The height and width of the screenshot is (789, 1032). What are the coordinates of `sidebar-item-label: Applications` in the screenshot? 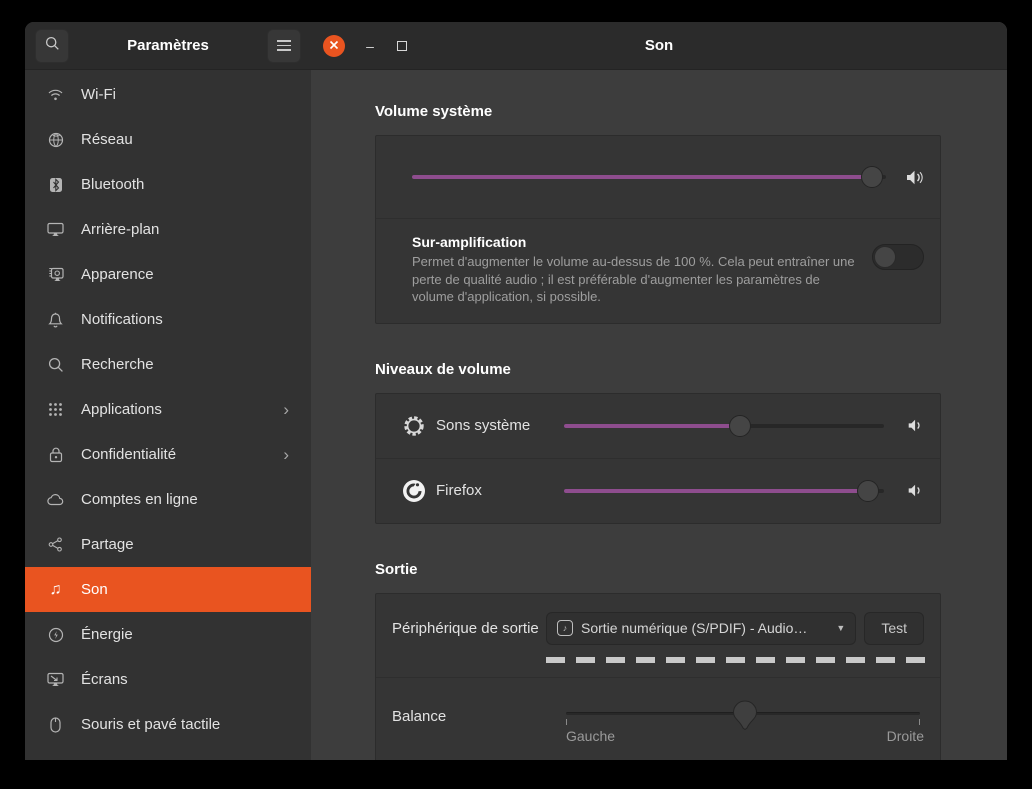 It's located at (121, 409).